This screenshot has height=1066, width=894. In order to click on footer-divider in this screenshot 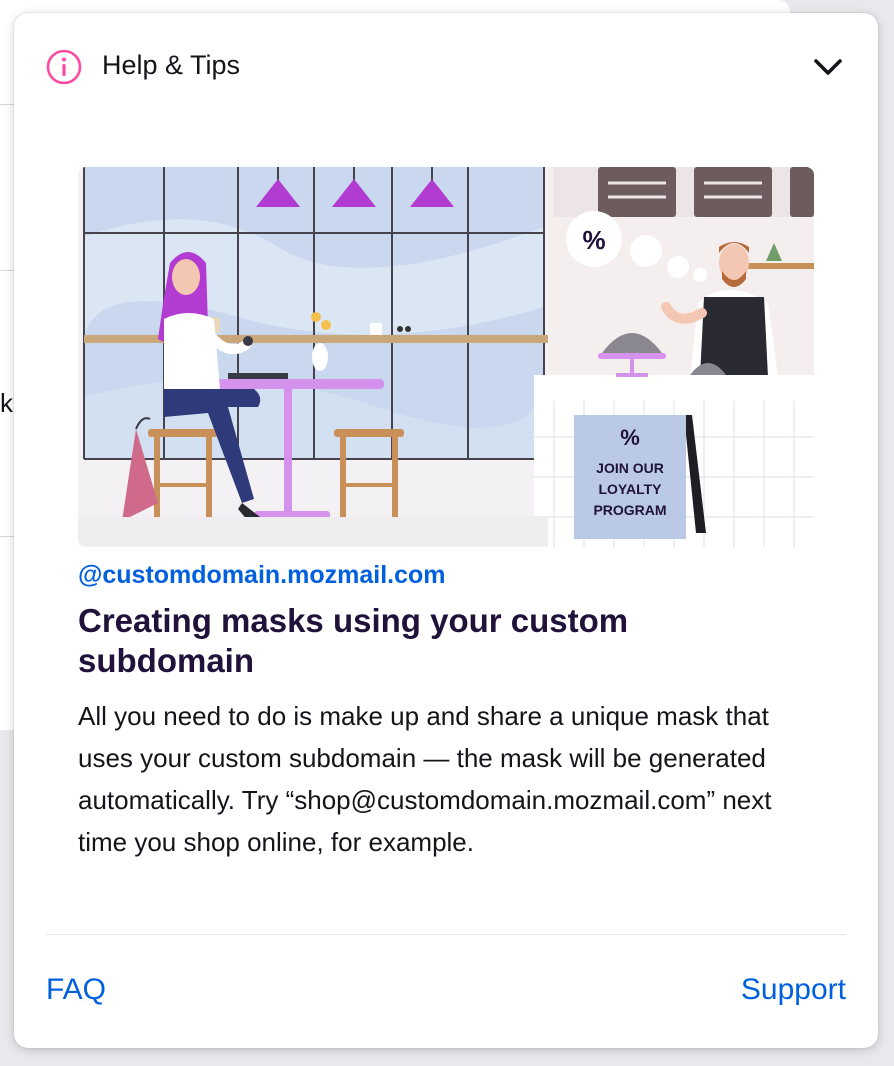, I will do `click(446, 934)`.